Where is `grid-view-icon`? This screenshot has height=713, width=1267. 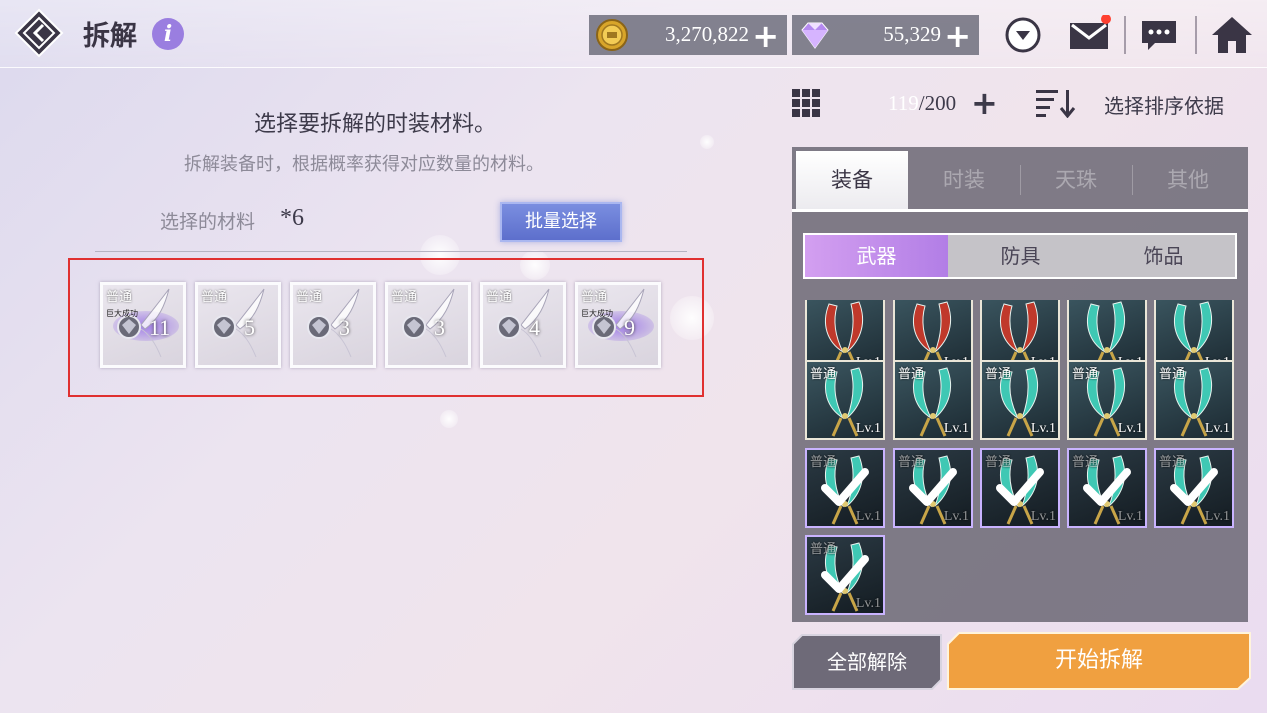 grid-view-icon is located at coordinates (806, 103).